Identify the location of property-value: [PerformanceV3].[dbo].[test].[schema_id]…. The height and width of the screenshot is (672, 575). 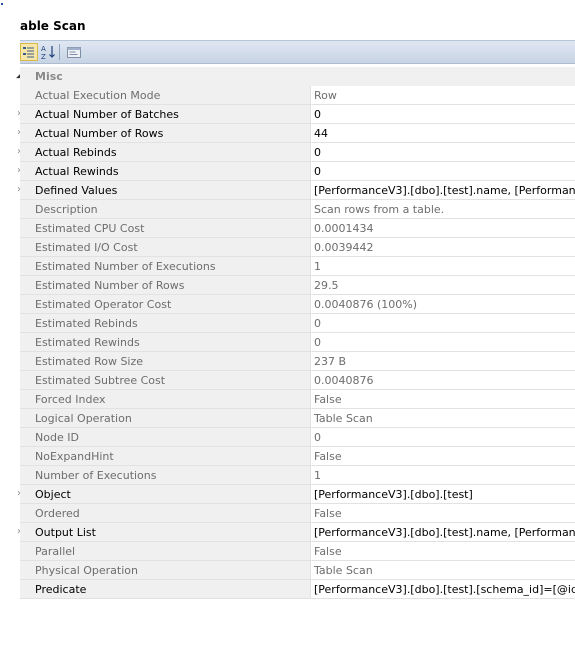
(444, 589).